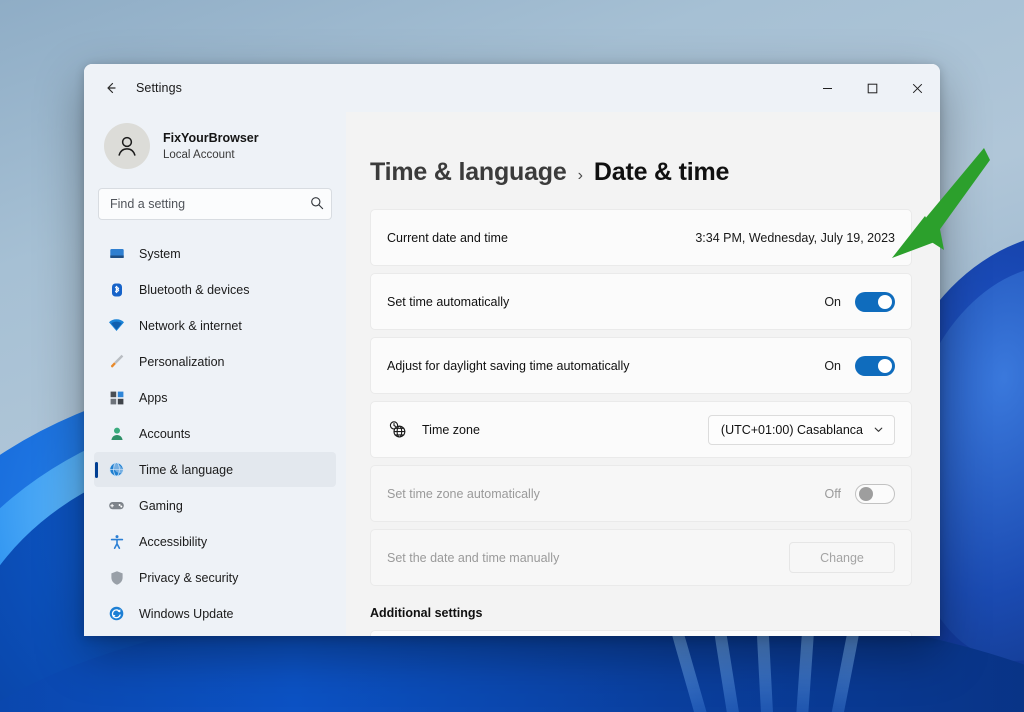 The image size is (1024, 712). I want to click on gamepad-icon, so click(116, 505).